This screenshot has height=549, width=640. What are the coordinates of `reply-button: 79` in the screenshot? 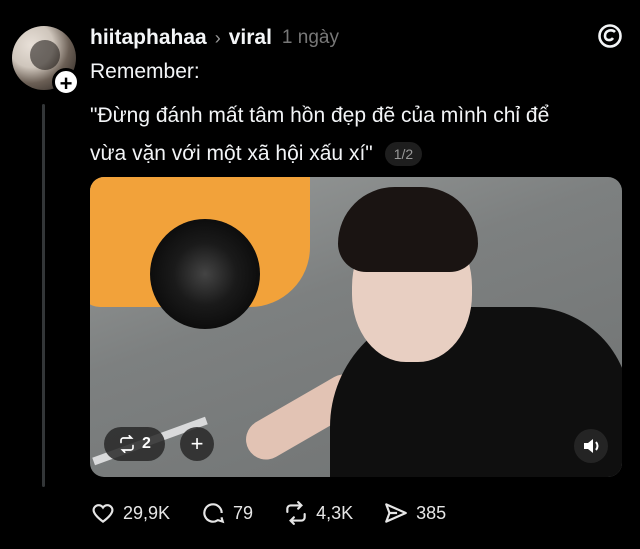 It's located at (226, 513).